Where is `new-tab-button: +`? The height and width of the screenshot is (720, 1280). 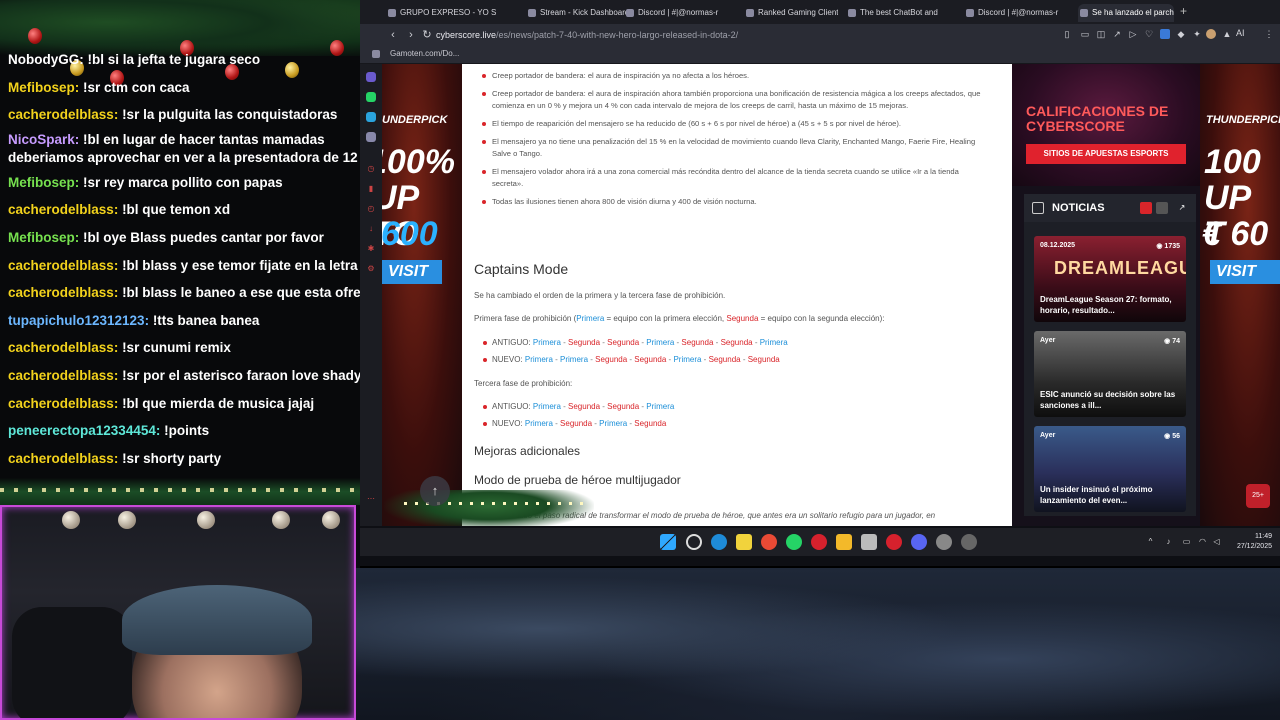
new-tab-button: + is located at coordinates (1183, 11).